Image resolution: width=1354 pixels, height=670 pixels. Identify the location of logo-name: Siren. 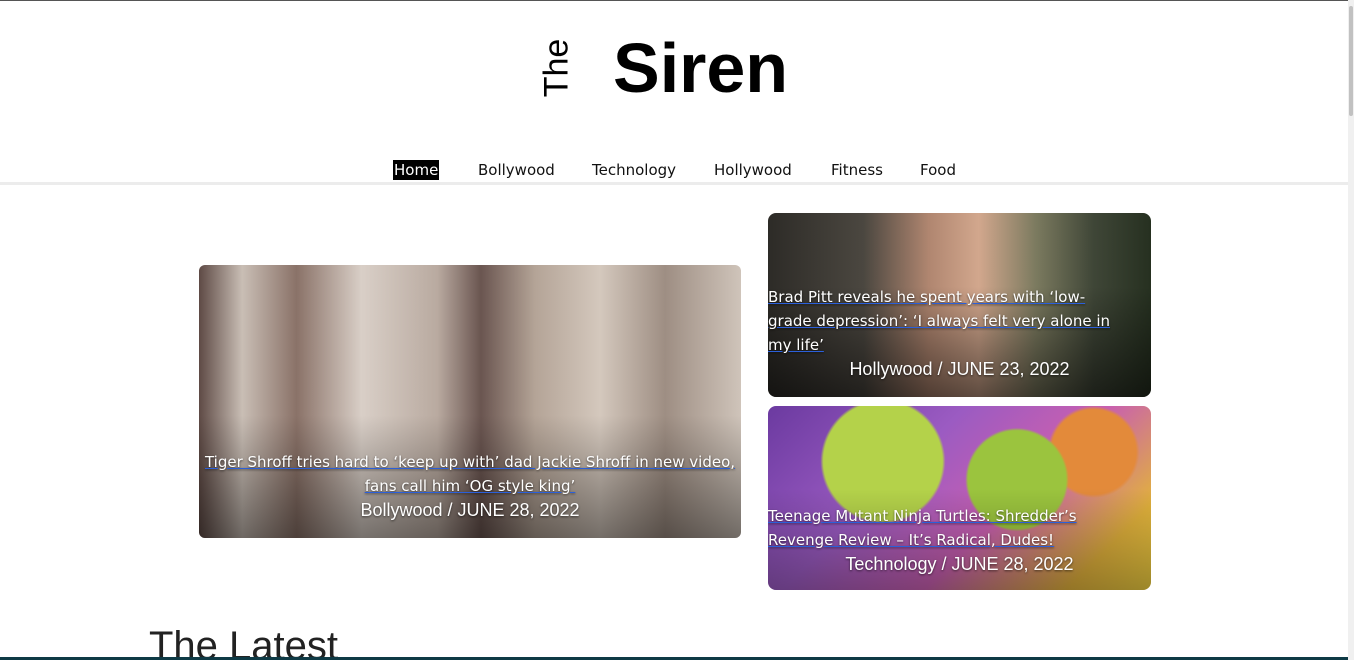
(700, 68).